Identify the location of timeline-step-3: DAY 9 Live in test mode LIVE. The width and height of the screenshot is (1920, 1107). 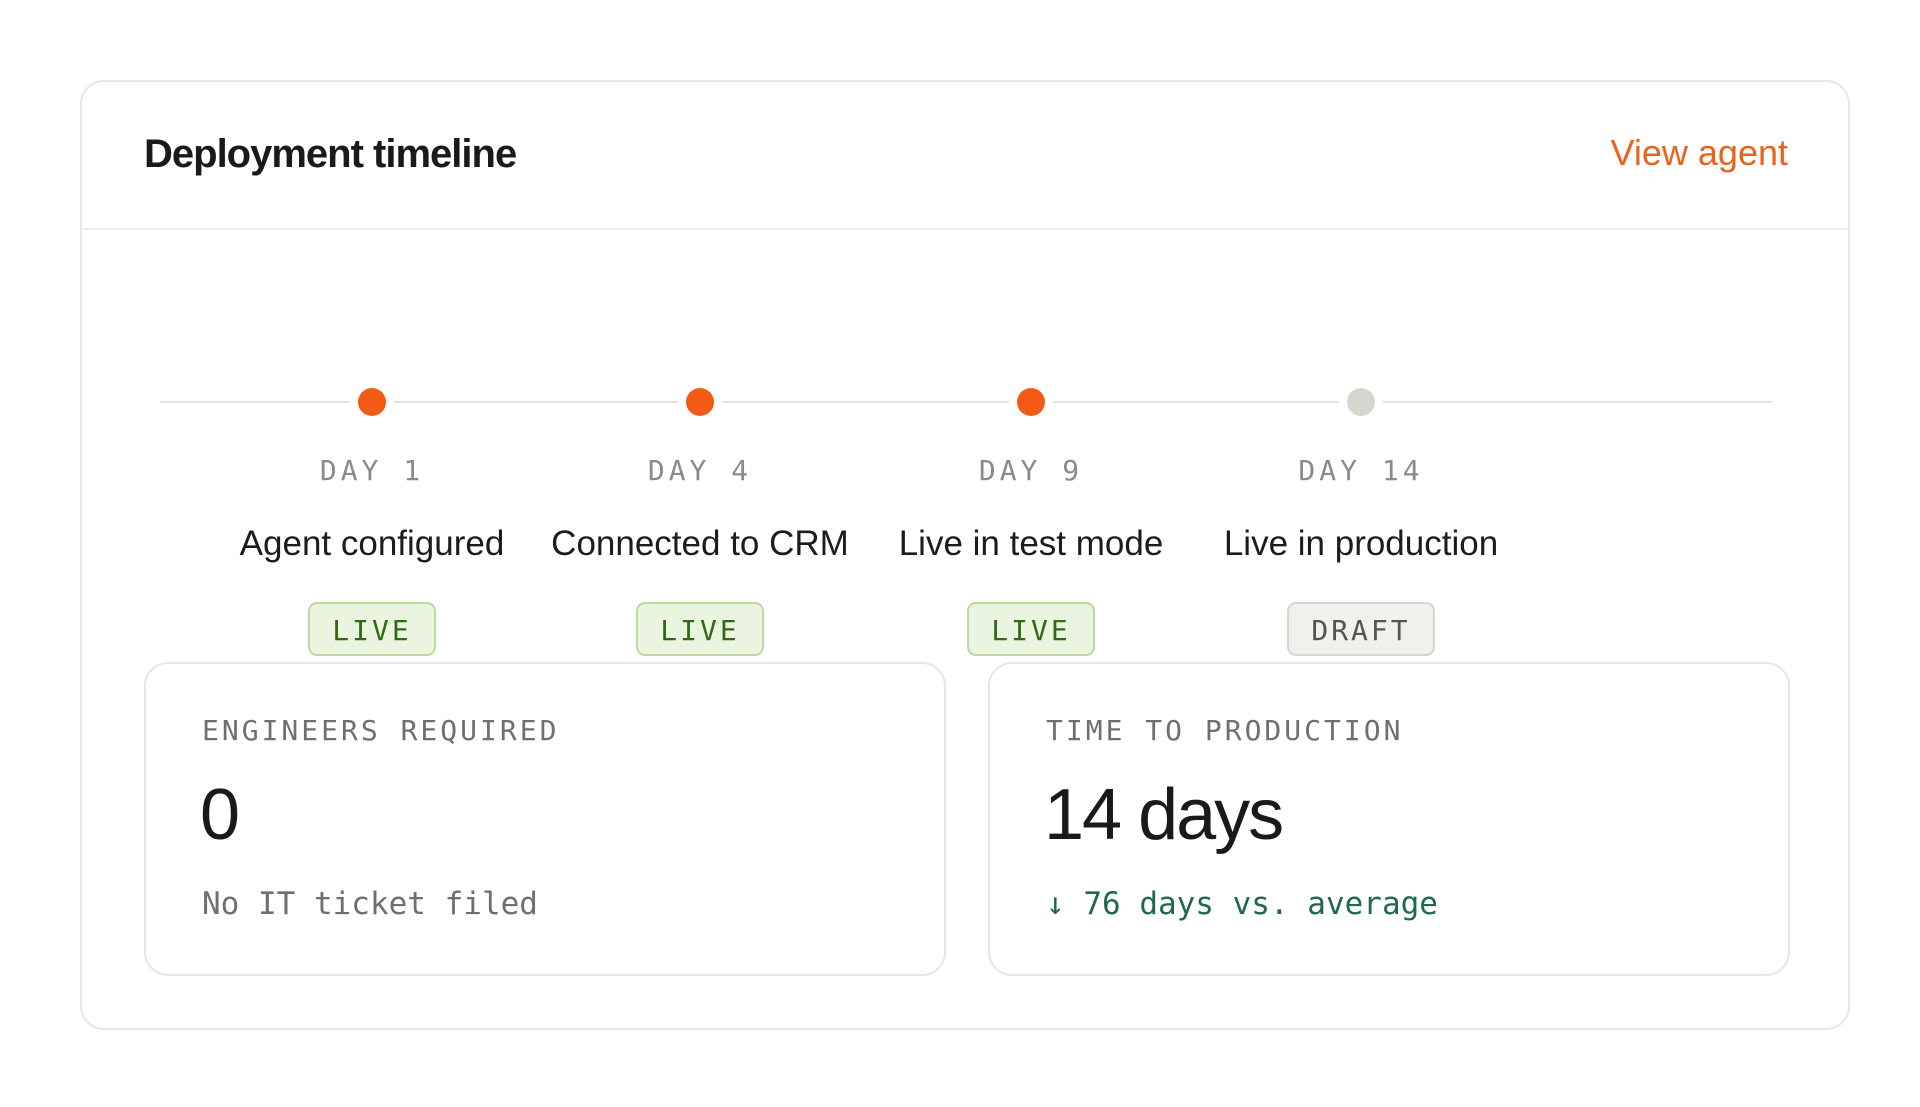
(1031, 450).